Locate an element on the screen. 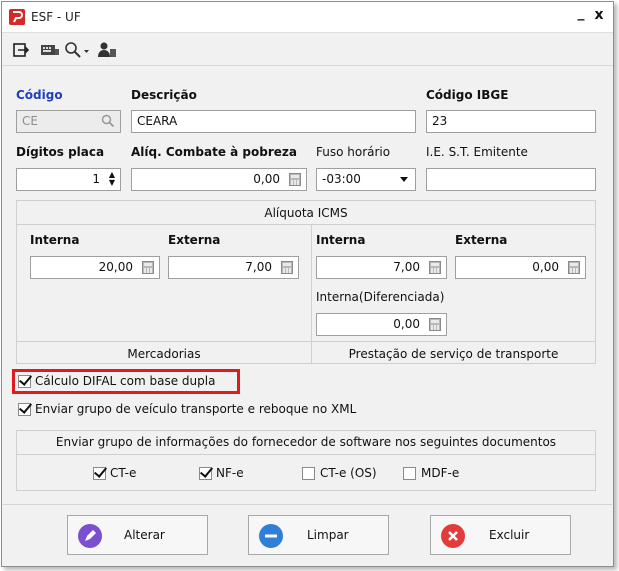 This screenshot has height=571, width=619. close-x-icon is located at coordinates (453, 536).